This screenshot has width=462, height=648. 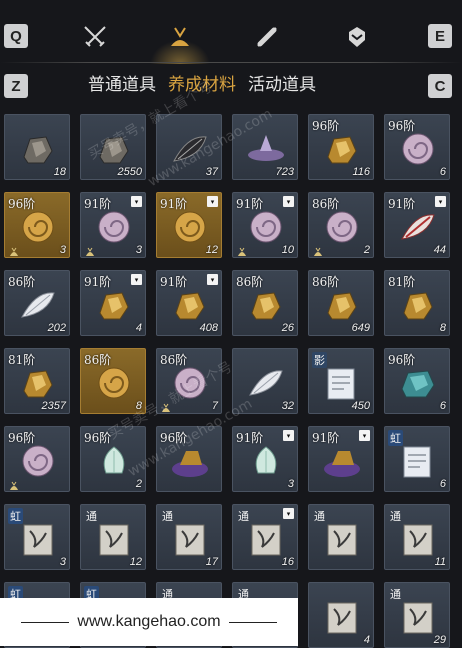 I want to click on item-count: 3, so click(x=138, y=250).